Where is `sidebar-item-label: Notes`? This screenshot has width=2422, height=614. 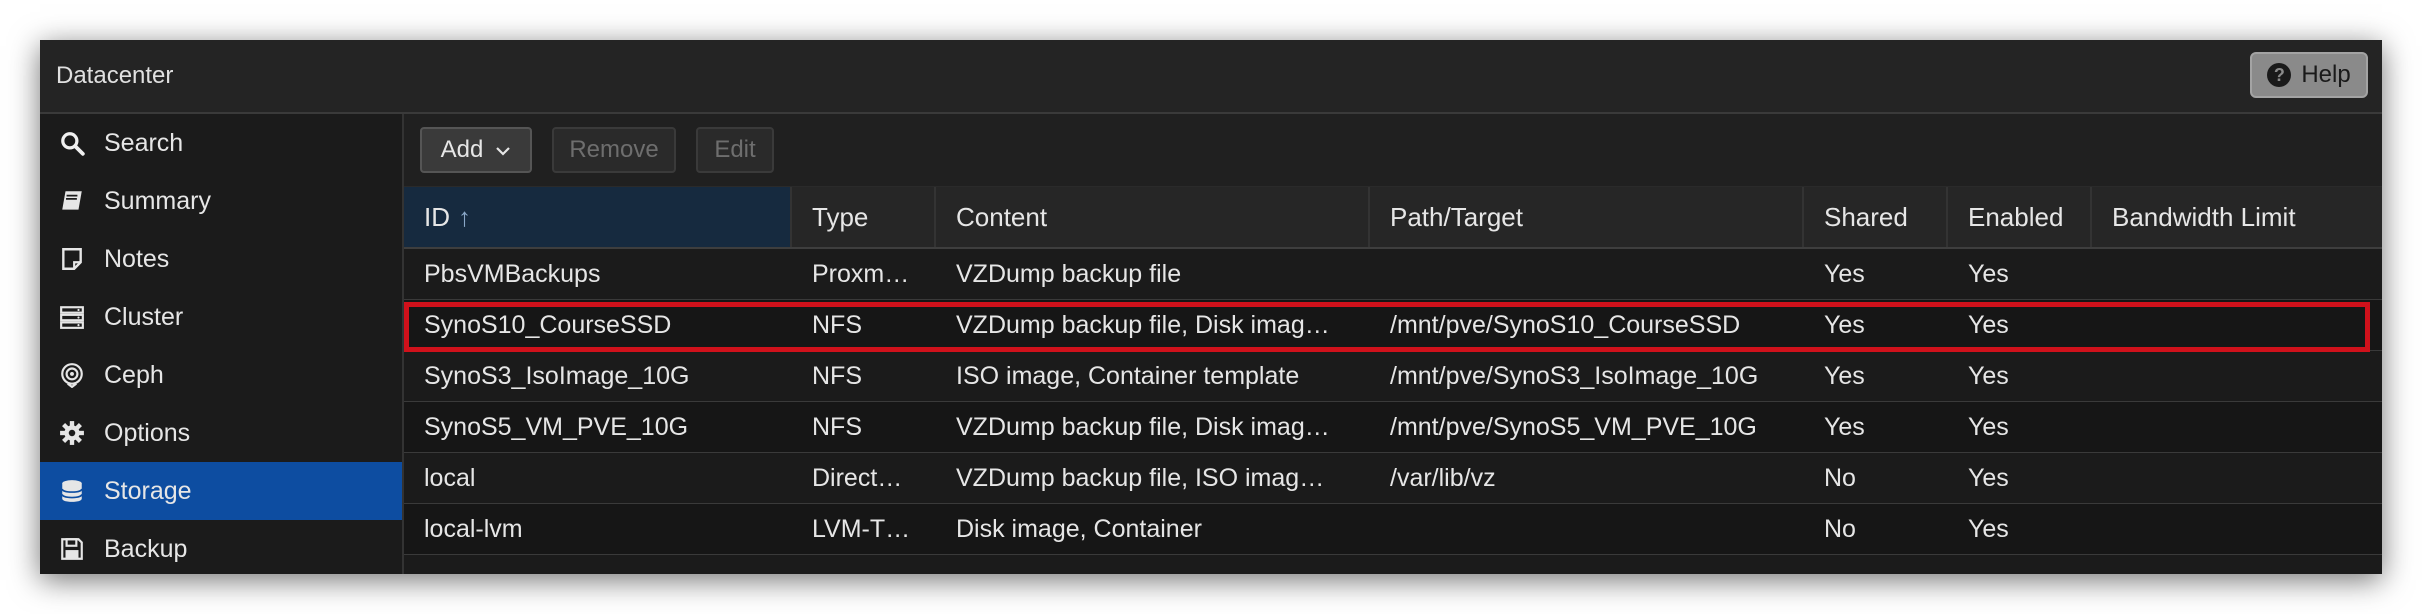 sidebar-item-label: Notes is located at coordinates (137, 258).